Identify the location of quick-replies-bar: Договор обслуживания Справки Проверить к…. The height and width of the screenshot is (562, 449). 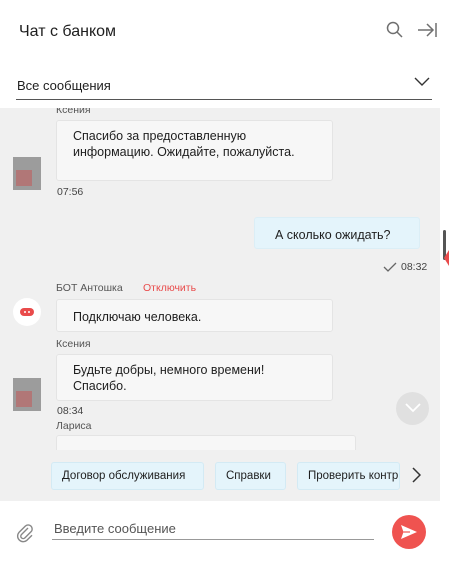
(220, 475).